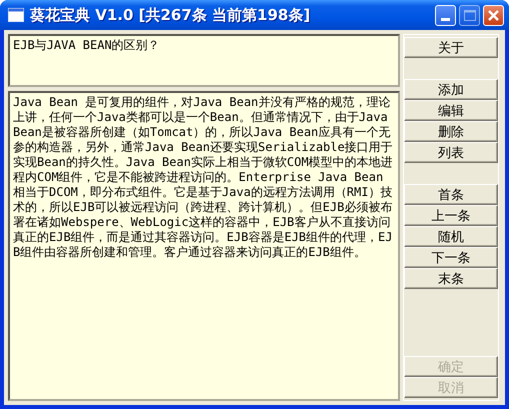 The width and height of the screenshot is (509, 409). I want to click on minimize-button, so click(445, 15).